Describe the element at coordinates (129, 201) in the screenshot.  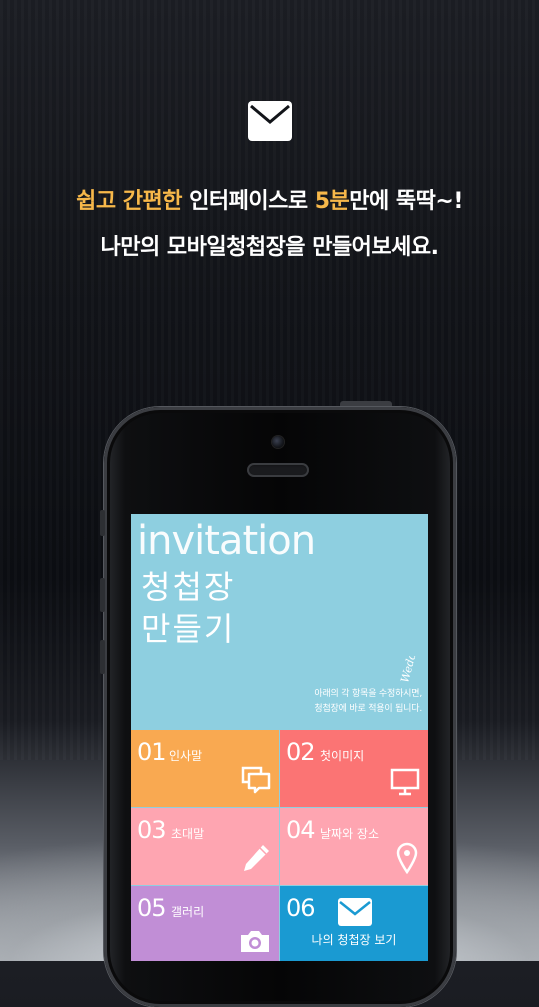
I see `headline-highlight-easy: 쉽고 간편한` at that location.